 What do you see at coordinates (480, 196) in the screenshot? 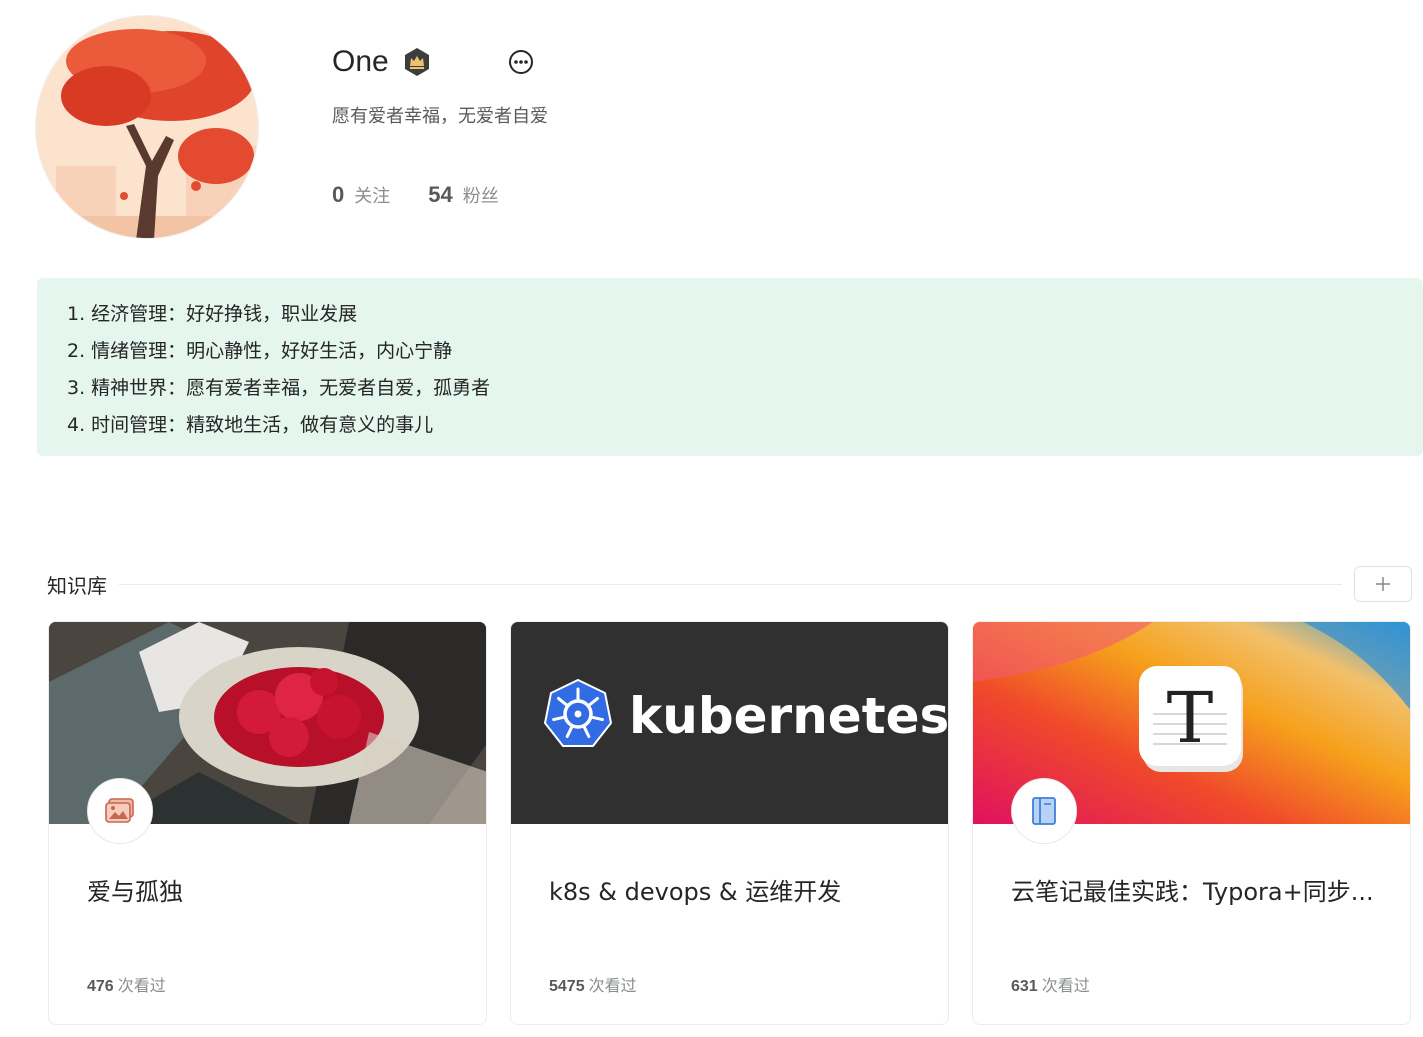
I see `followers-label: 粉丝` at bounding box center [480, 196].